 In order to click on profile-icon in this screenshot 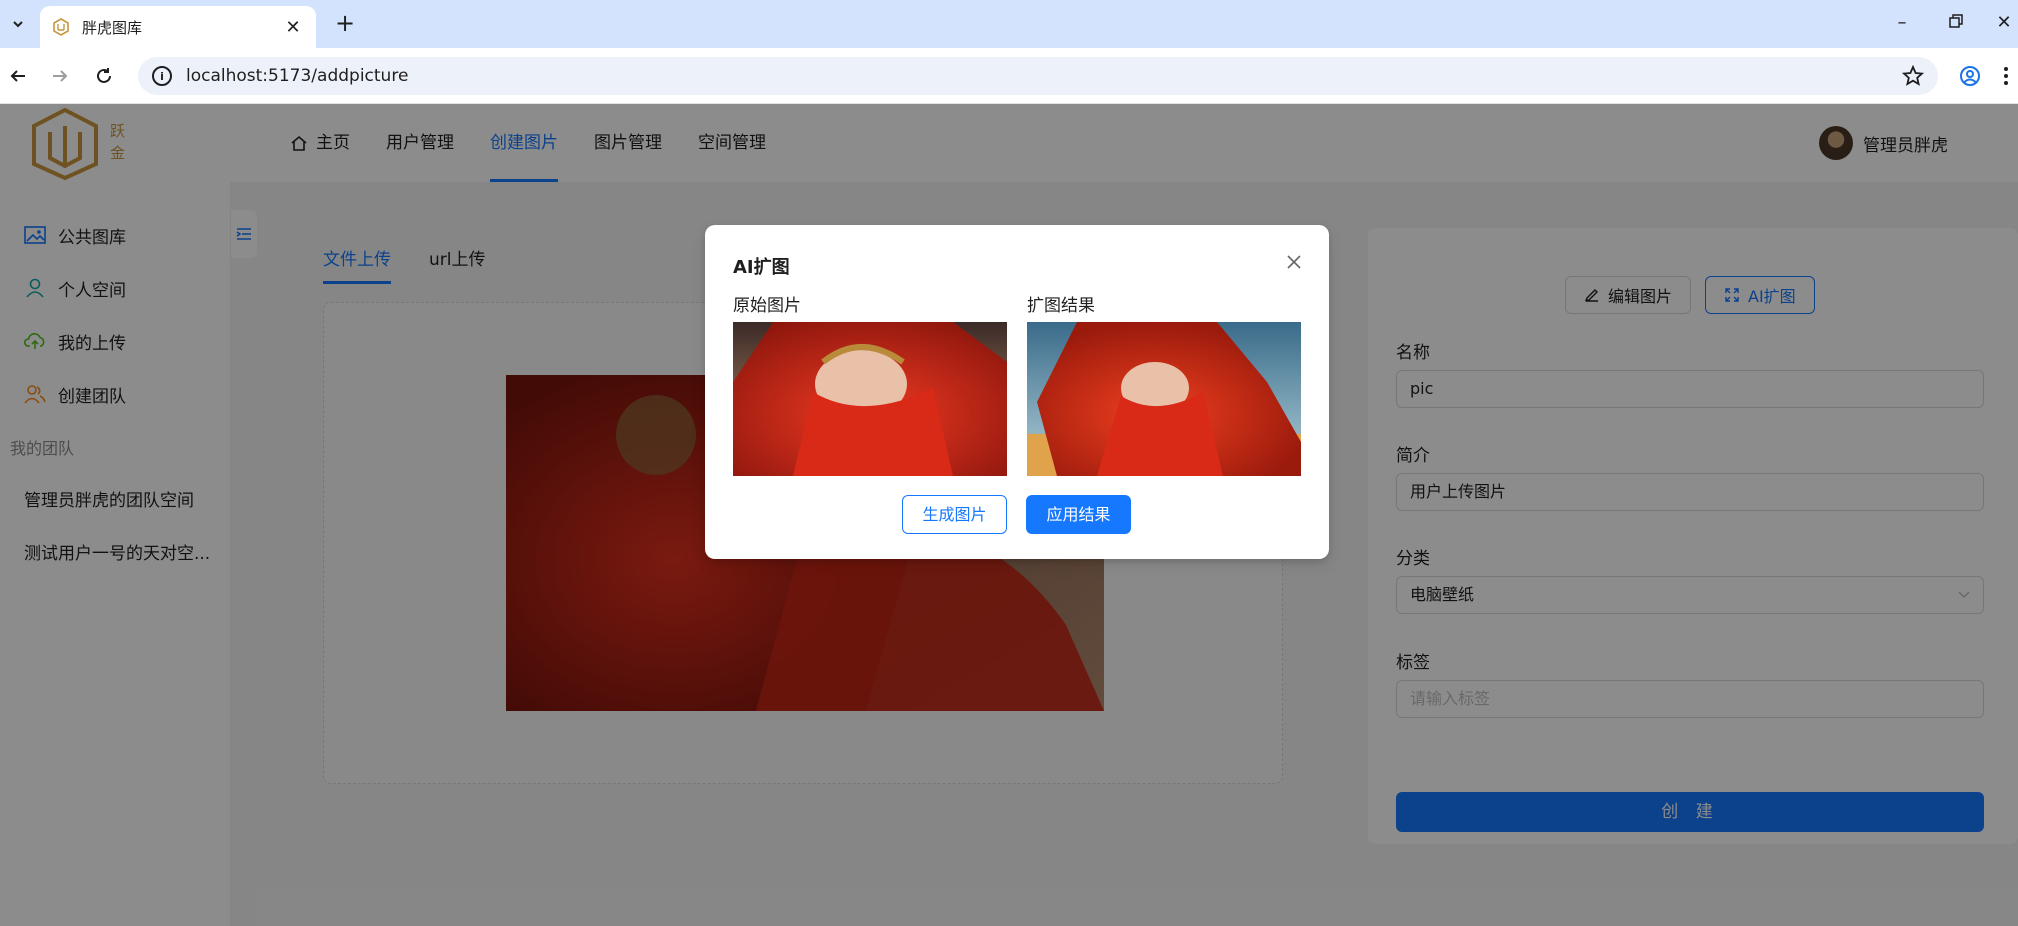, I will do `click(1970, 76)`.